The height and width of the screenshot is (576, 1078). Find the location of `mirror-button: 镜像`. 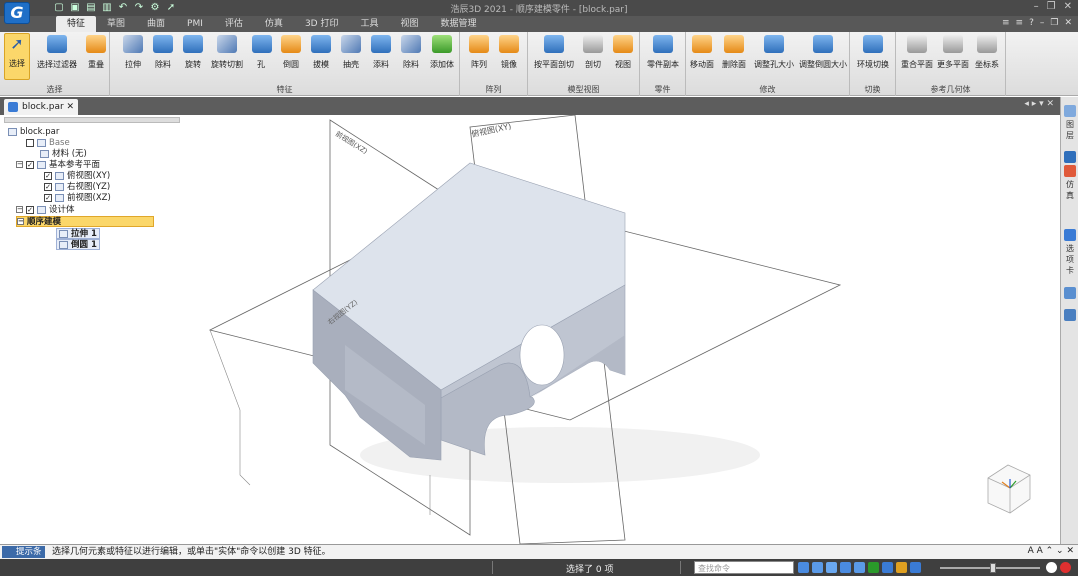

mirror-button: 镜像 is located at coordinates (509, 52).